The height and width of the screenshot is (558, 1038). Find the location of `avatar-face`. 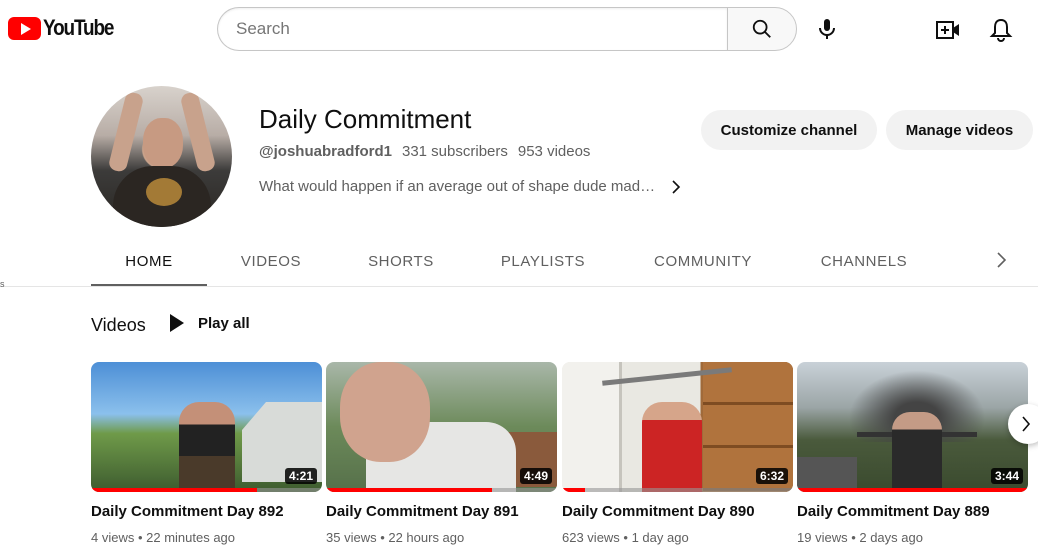

avatar-face is located at coordinates (163, 143).